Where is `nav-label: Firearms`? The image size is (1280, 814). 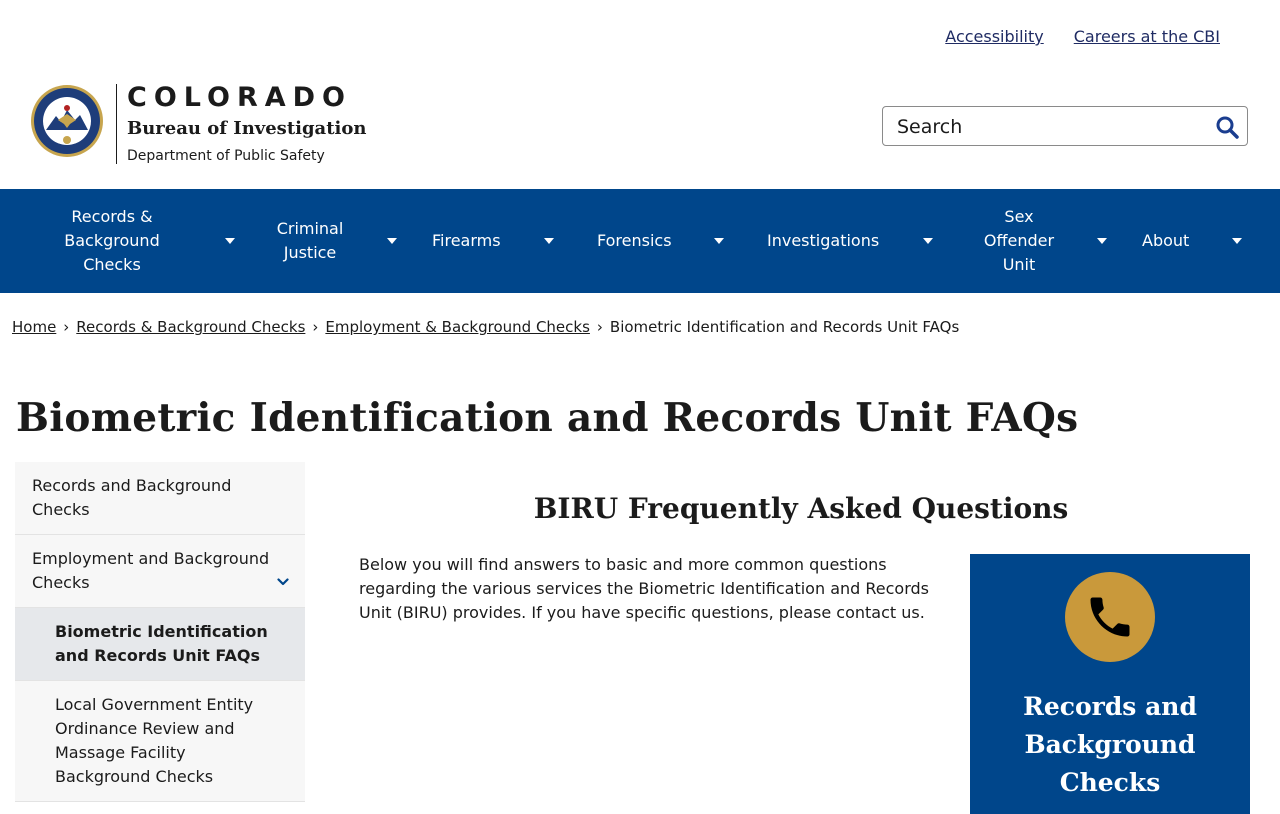
nav-label: Firearms is located at coordinates (466, 240).